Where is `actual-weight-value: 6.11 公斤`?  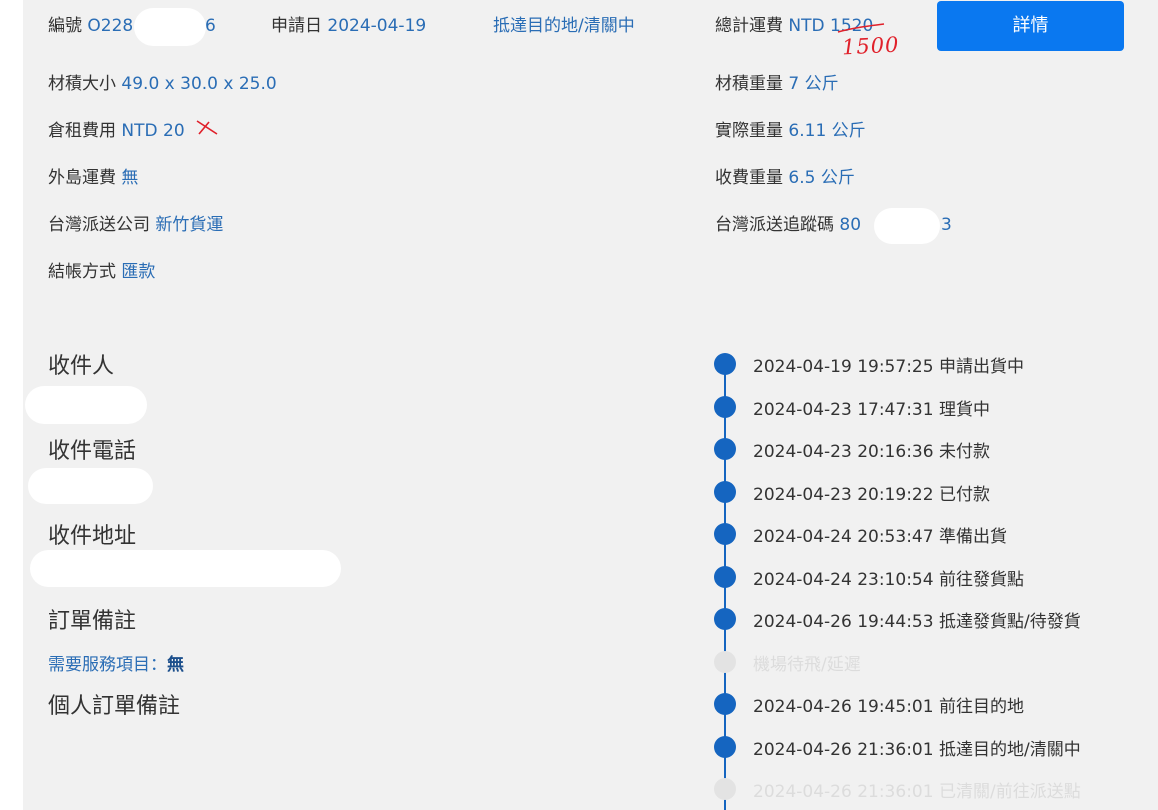
actual-weight-value: 6.11 公斤 is located at coordinates (827, 131).